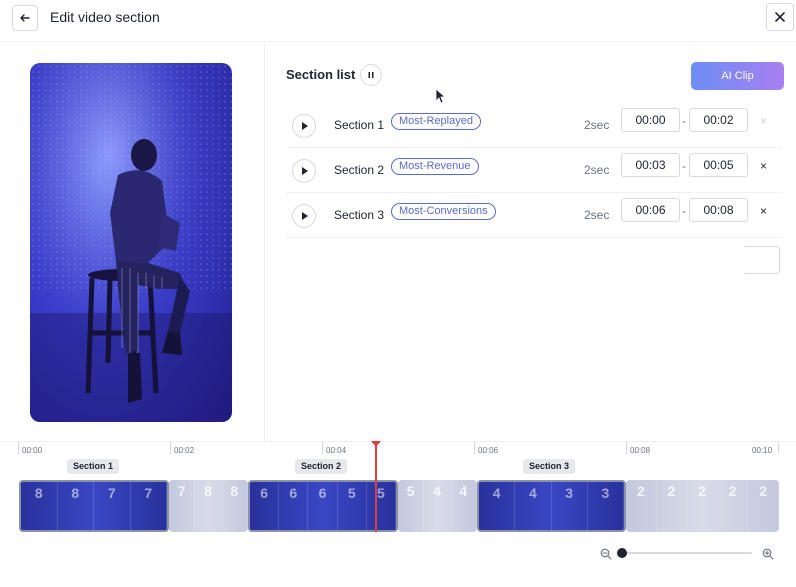  I want to click on clip-frames: 7 8 8, so click(208, 506).